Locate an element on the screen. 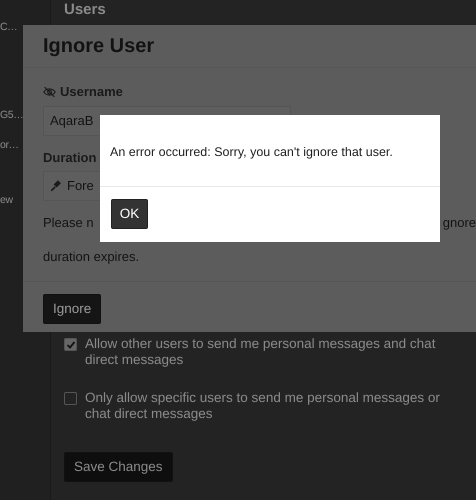  checkbox-label: Allow other users to send me personal messages and chat direct messages is located at coordinates (260, 352).